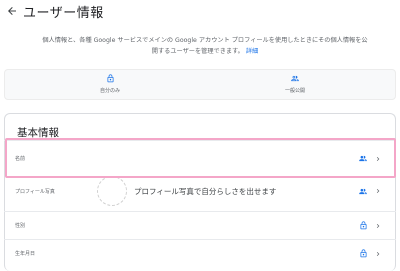 This screenshot has width=400, height=271. What do you see at coordinates (200, 158) in the screenshot?
I see `row-name: 名前` at bounding box center [200, 158].